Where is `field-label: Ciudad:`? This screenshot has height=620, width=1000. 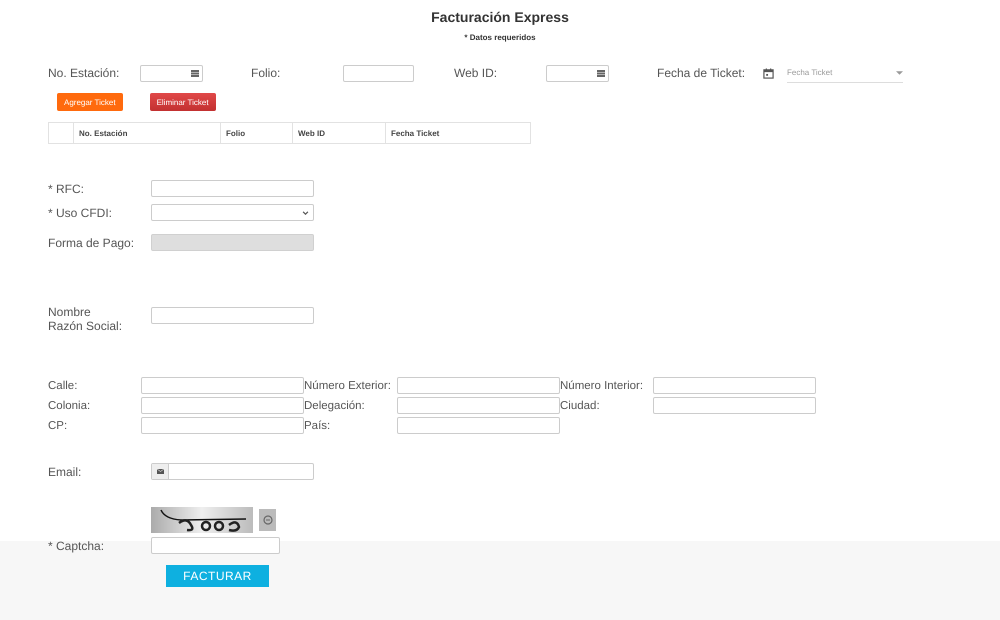 field-label: Ciudad: is located at coordinates (580, 406).